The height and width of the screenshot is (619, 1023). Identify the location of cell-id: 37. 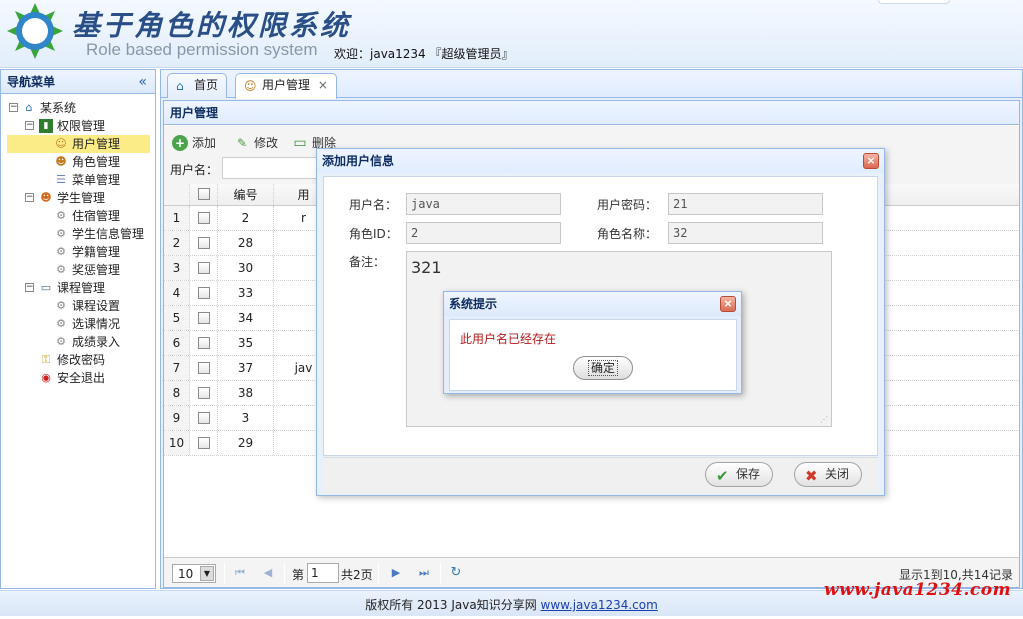
(246, 368).